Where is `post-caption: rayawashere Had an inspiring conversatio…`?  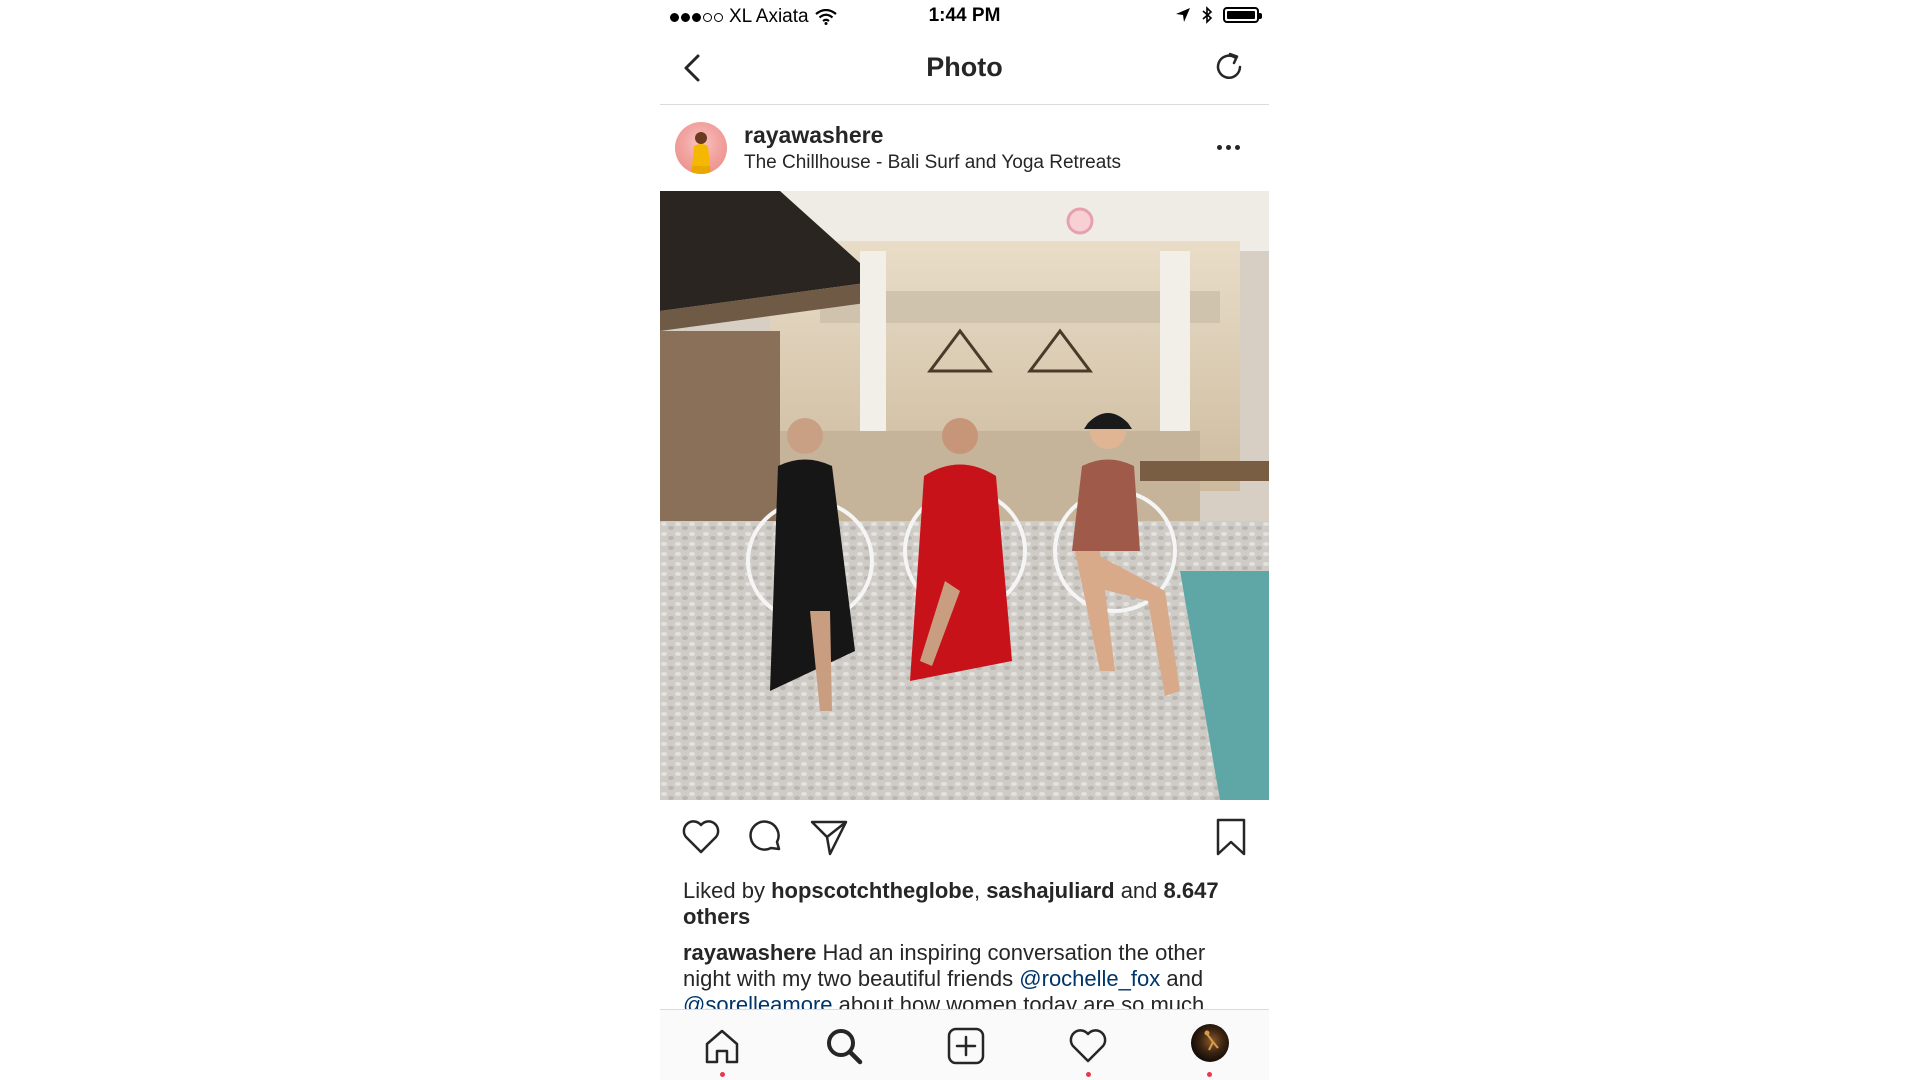 post-caption: rayawashere Had an inspiring conversatio… is located at coordinates (968, 975).